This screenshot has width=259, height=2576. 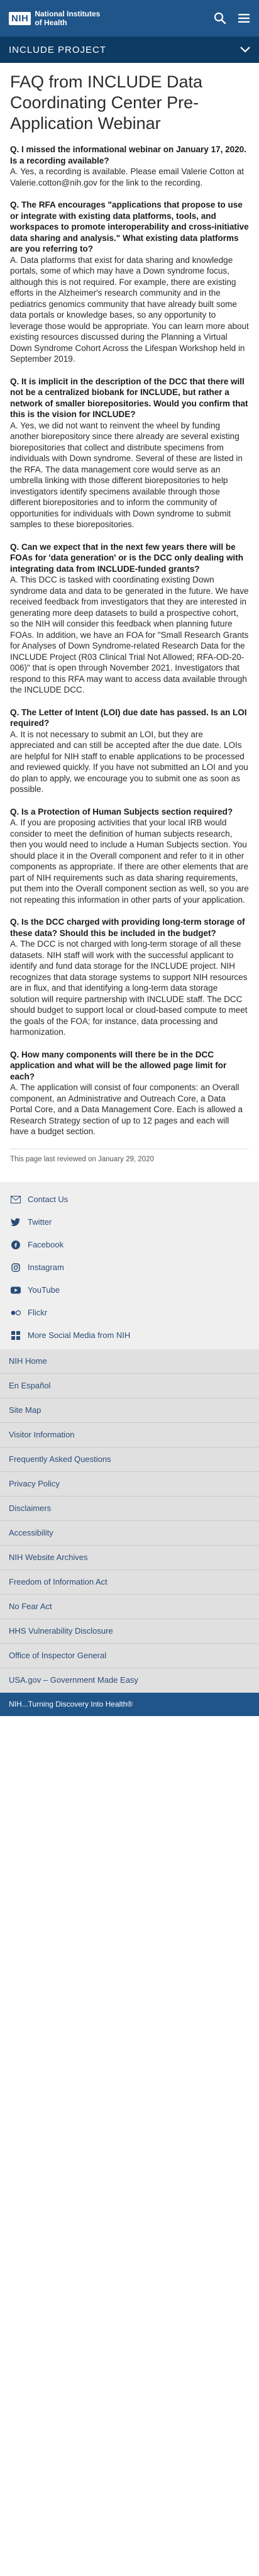 What do you see at coordinates (129, 1656) in the screenshot?
I see `footer-link: Office of Inspector General` at bounding box center [129, 1656].